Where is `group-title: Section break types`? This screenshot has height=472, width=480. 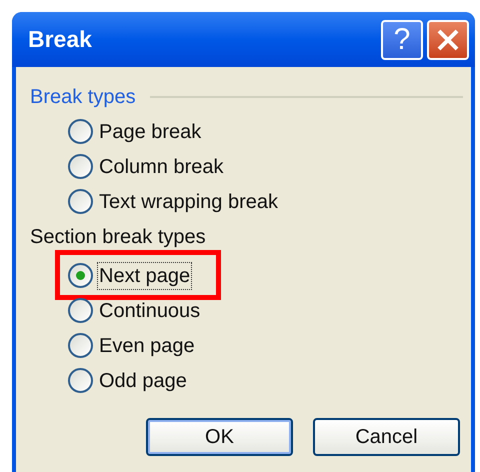
group-title: Section break types is located at coordinates (118, 237).